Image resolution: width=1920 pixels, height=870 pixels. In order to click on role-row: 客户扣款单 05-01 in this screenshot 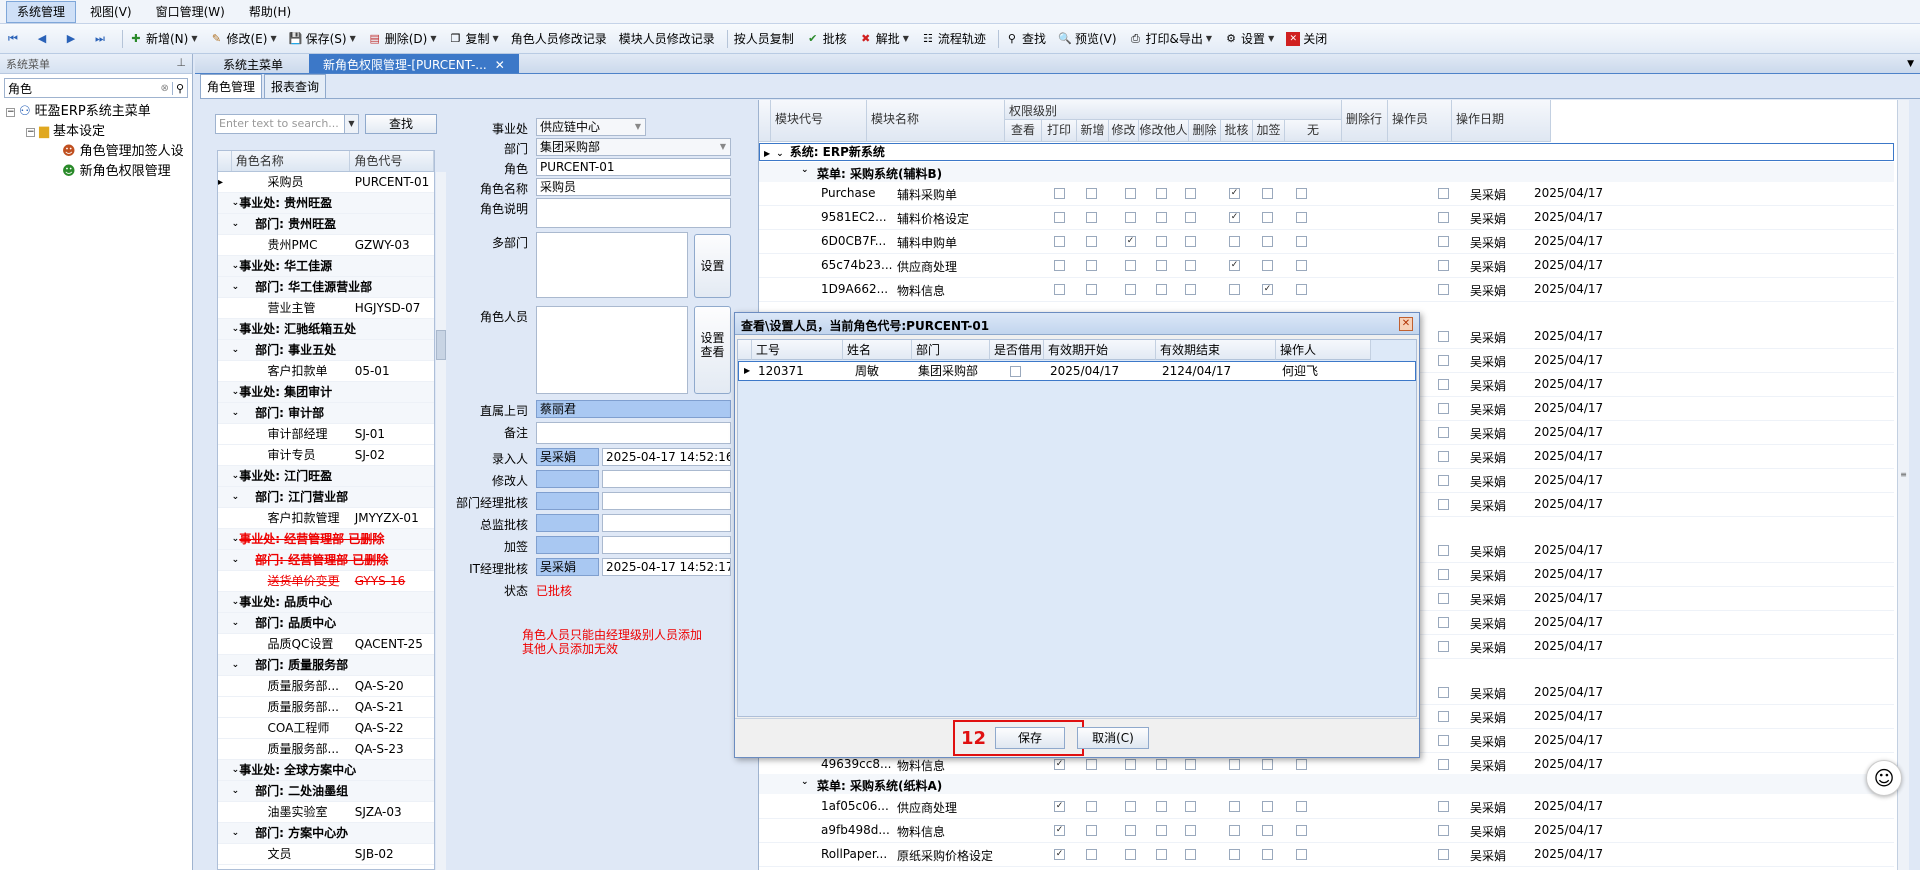, I will do `click(326, 371)`.